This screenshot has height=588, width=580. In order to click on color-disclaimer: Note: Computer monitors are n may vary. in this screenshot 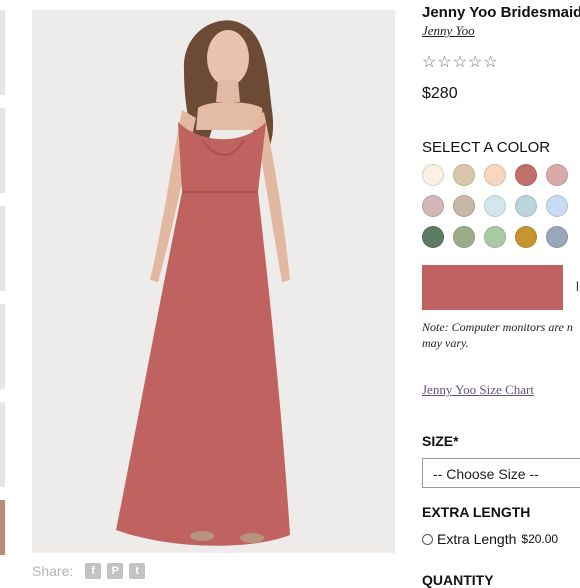, I will do `click(501, 335)`.